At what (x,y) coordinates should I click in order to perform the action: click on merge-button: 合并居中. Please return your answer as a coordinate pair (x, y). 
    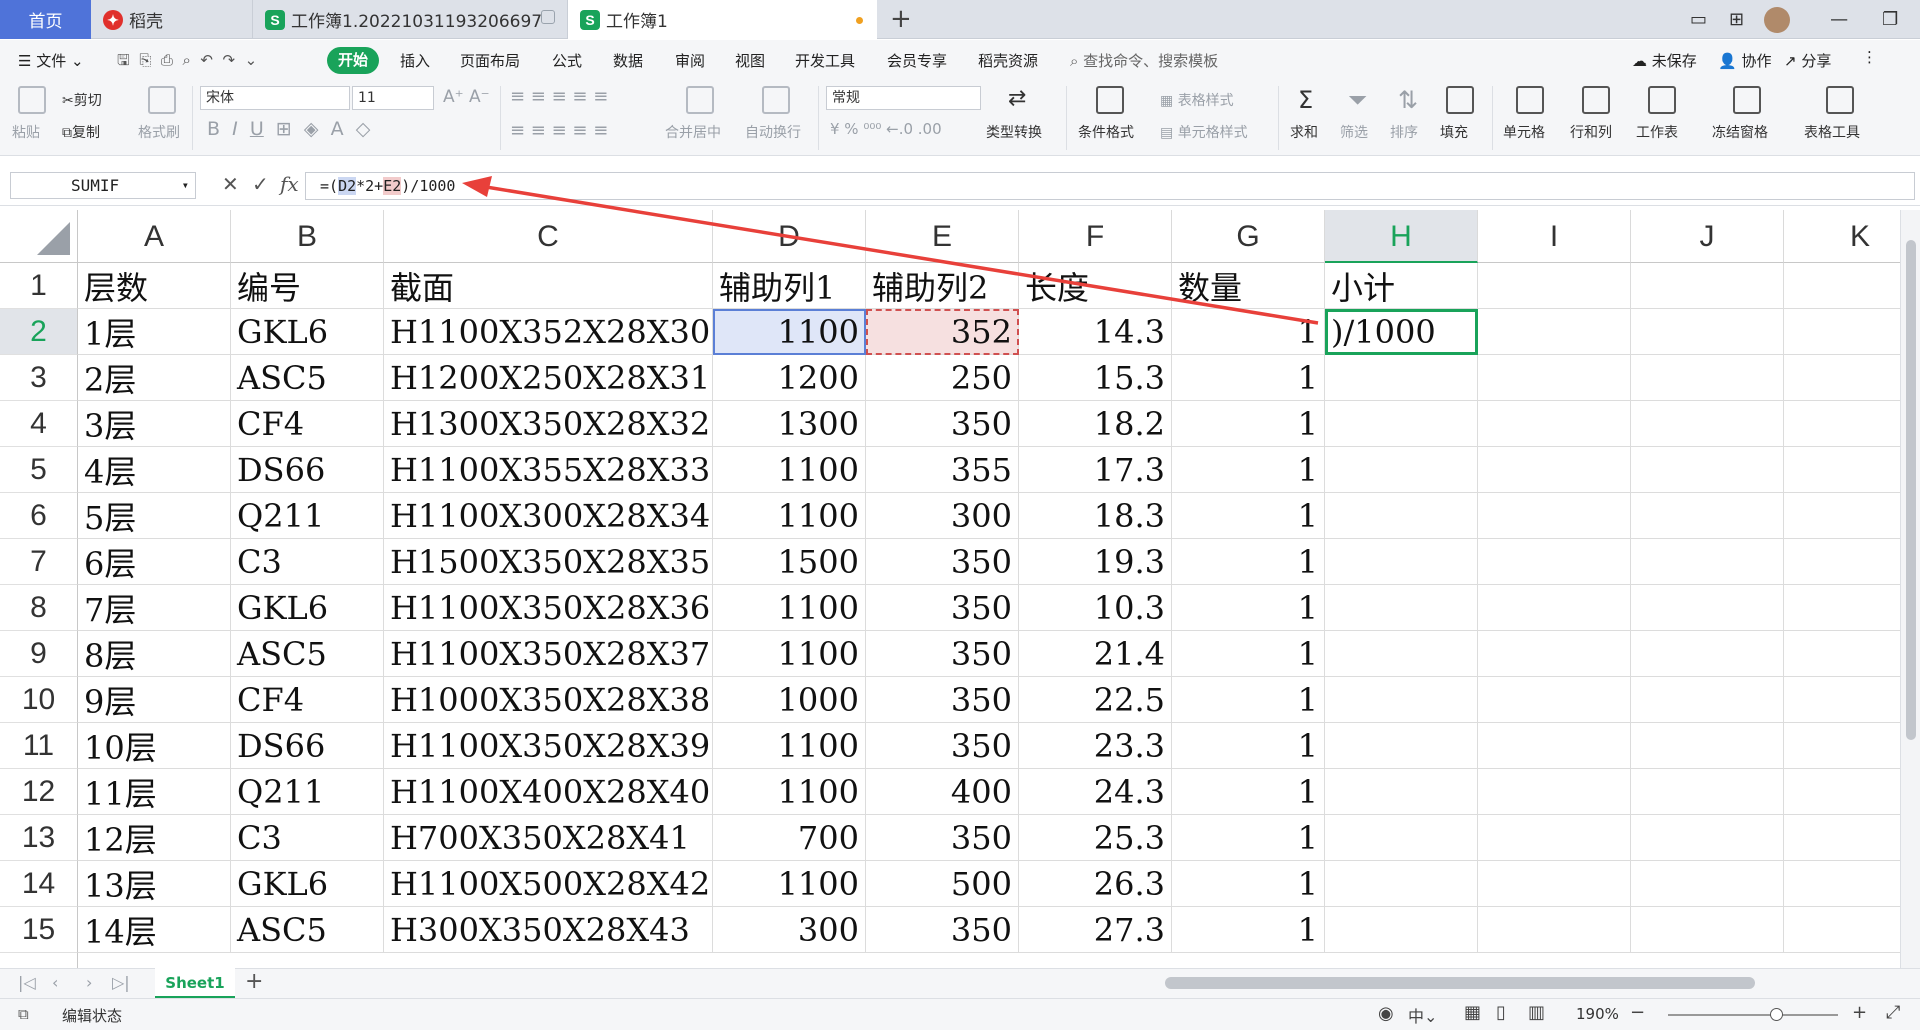
    Looking at the image, I should click on (693, 132).